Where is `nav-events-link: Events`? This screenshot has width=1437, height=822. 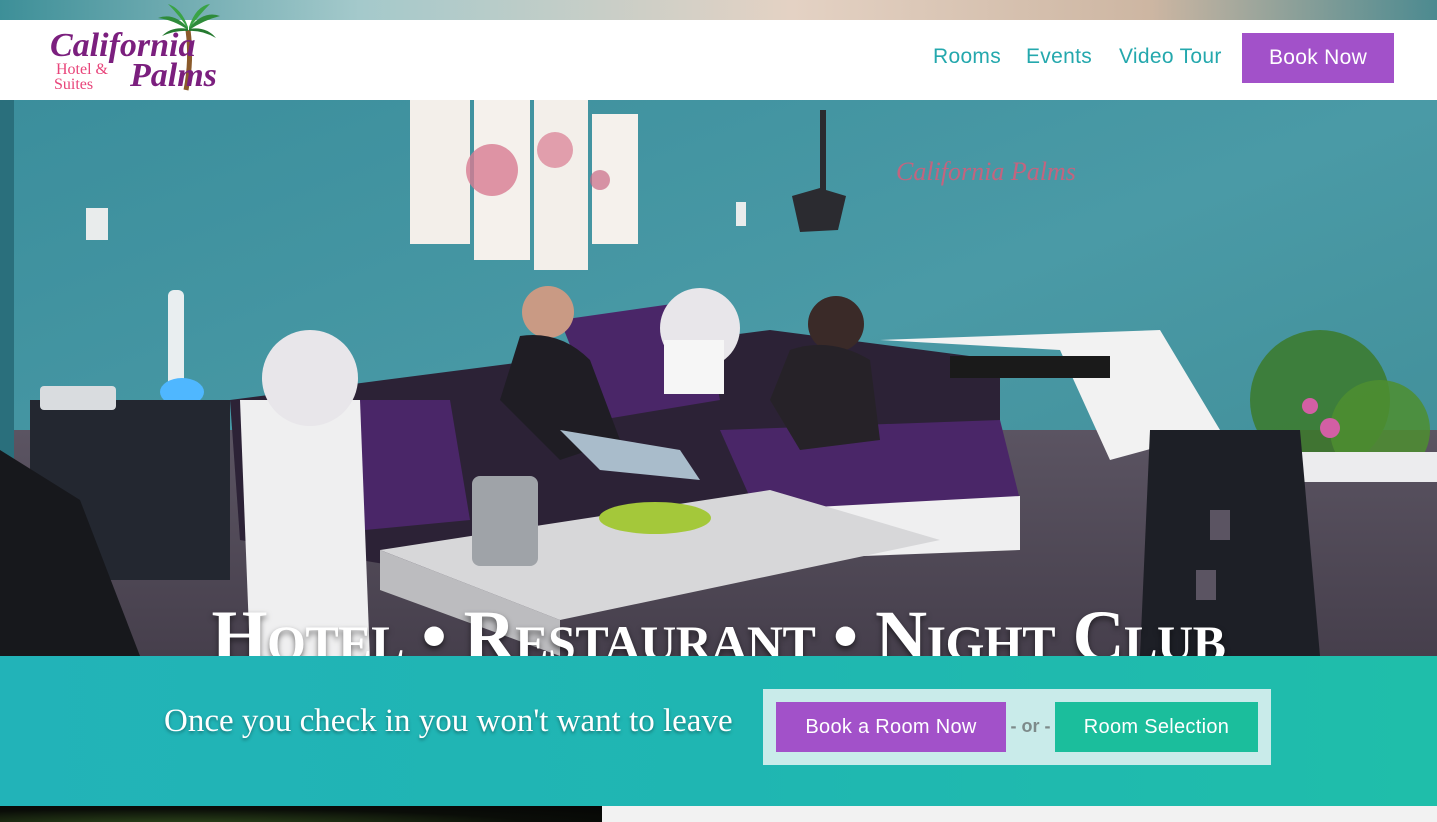
nav-events-link: Events is located at coordinates (1059, 57).